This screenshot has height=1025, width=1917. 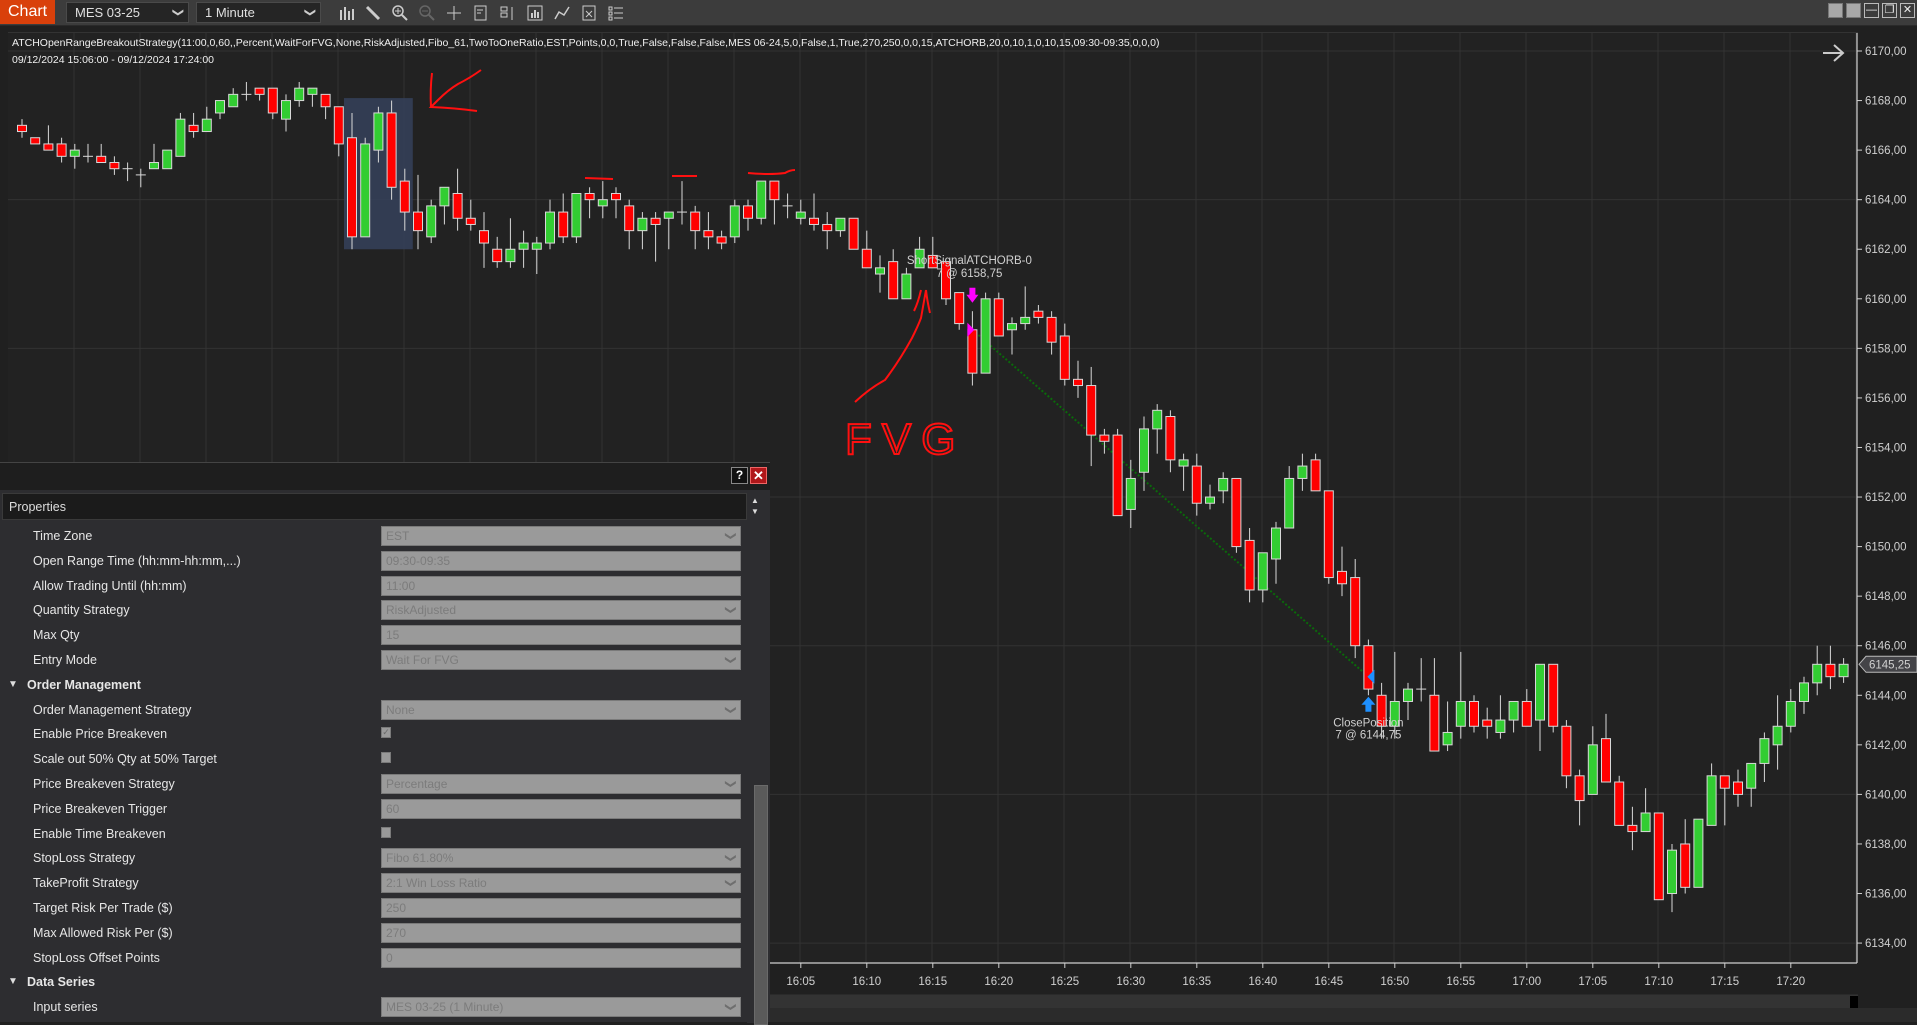 I want to click on vertical-scrollbar, so click(x=757, y=772).